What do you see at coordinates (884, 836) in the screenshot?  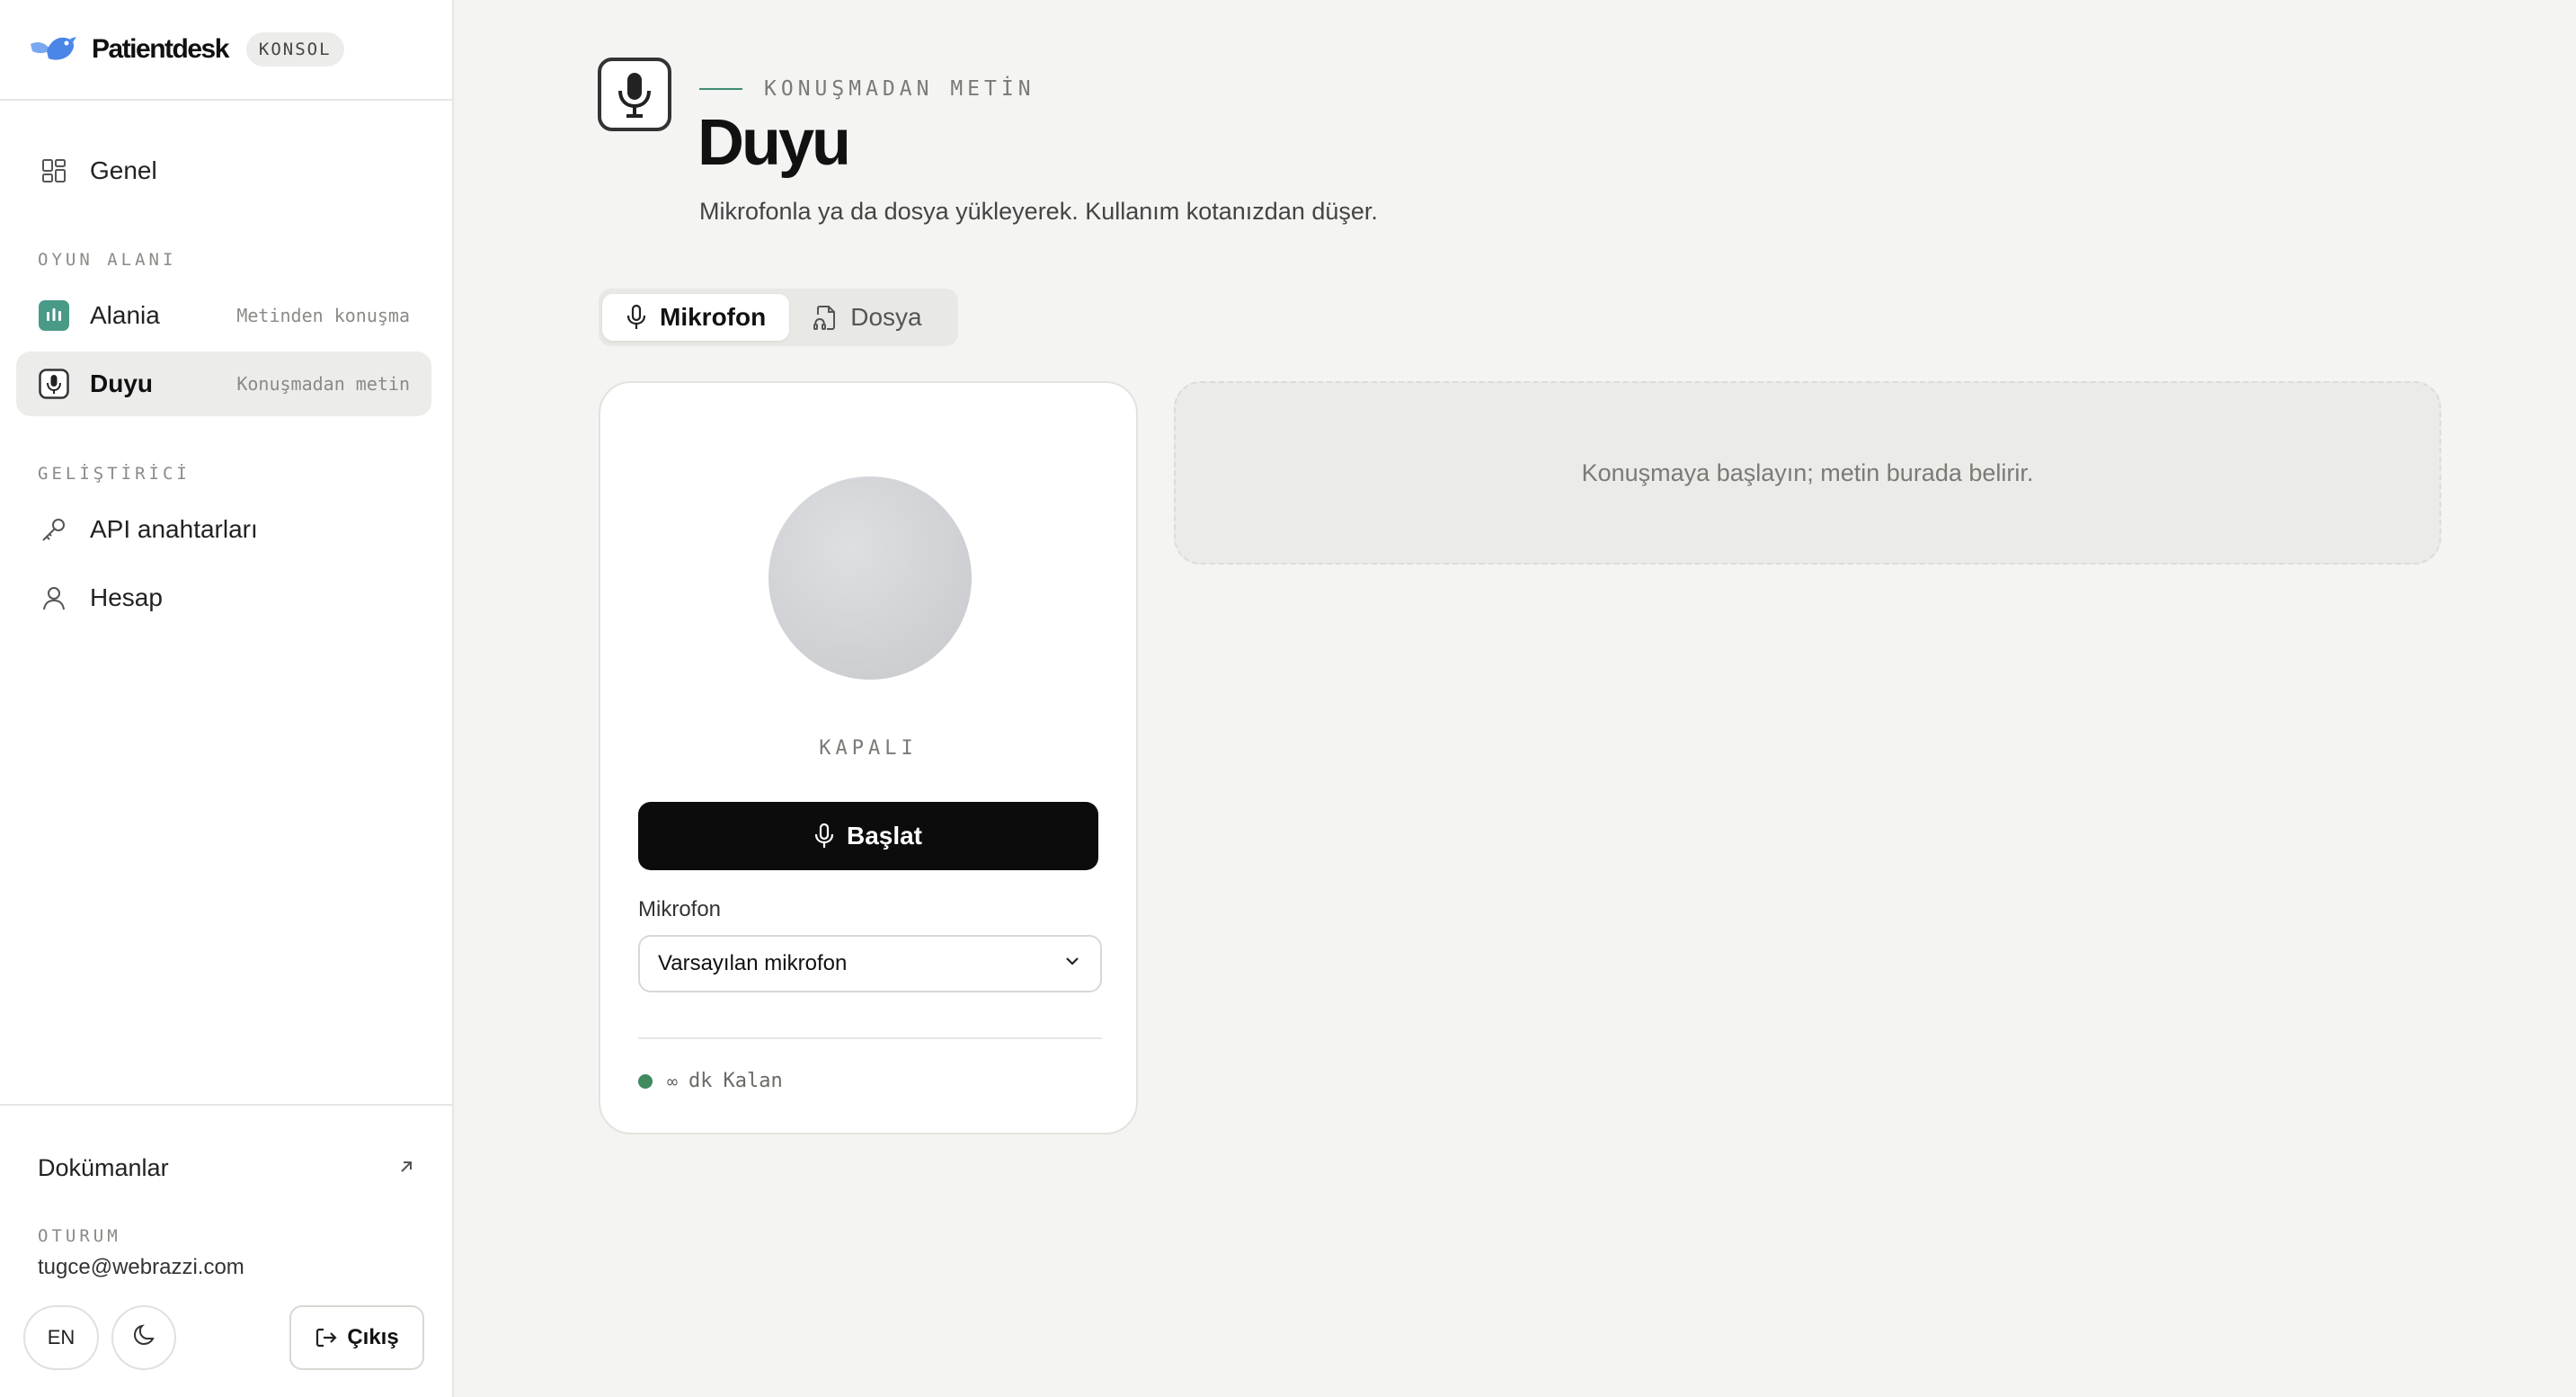 I see `start-button-label: Başlat` at bounding box center [884, 836].